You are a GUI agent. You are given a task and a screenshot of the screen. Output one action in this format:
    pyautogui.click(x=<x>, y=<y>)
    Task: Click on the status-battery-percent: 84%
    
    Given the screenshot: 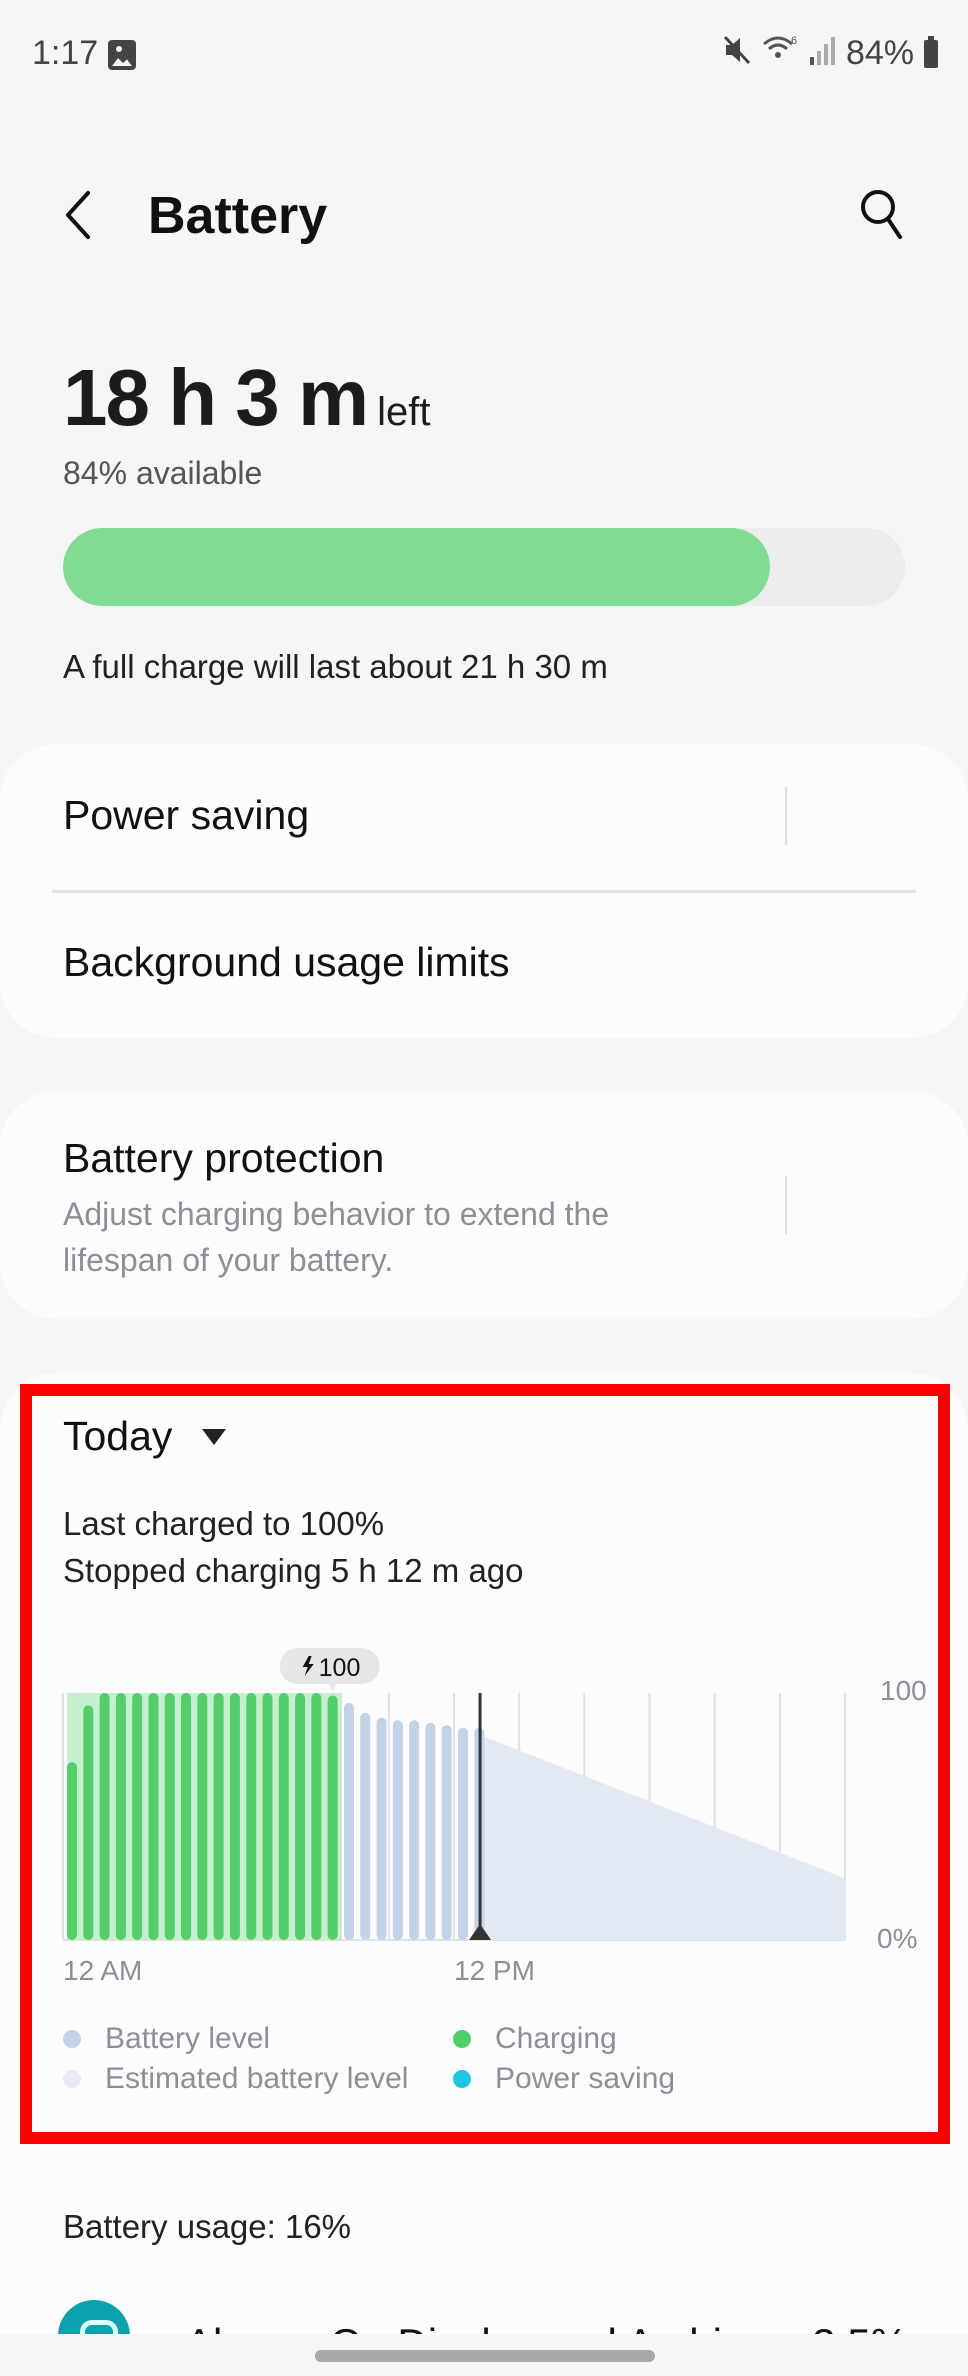 What is the action you would take?
    pyautogui.click(x=879, y=53)
    